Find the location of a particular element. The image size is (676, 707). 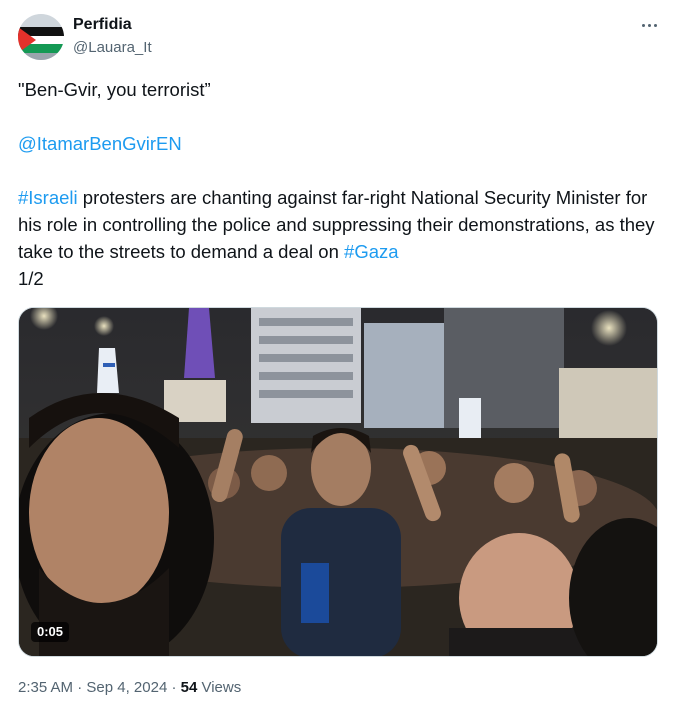

author-name: Perfidia is located at coordinates (102, 25).